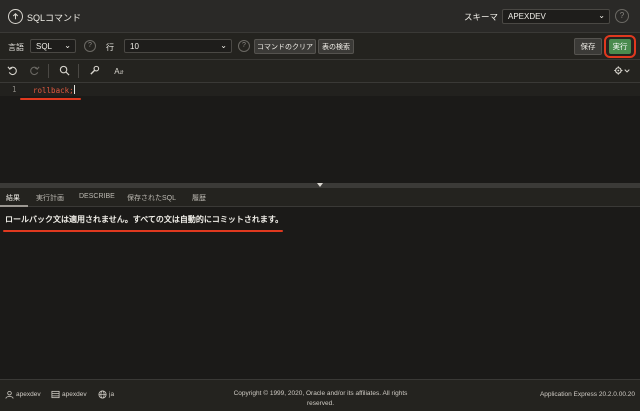 This screenshot has height=411, width=640. Describe the element at coordinates (134, 46) in the screenshot. I see `rows-value: 10` at that location.